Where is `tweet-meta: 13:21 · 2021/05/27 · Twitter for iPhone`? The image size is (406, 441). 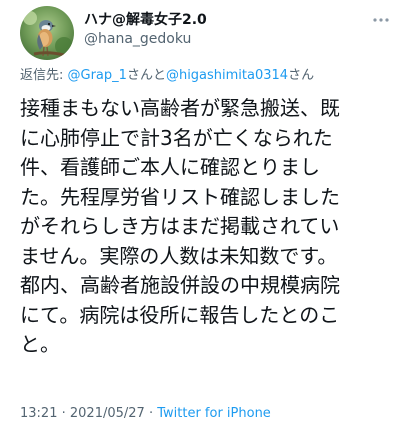 tweet-meta: 13:21 · 2021/05/27 · Twitter for iPhone is located at coordinates (145, 414).